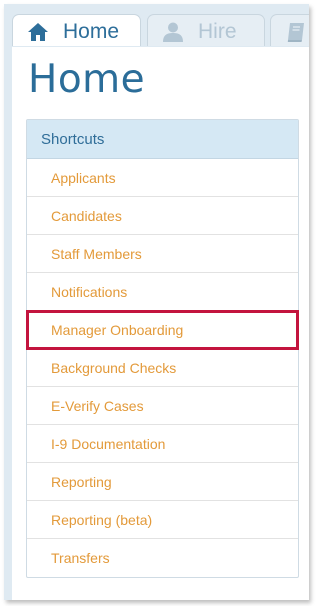  I want to click on shortcut-transfers: Transfers, so click(162, 558).